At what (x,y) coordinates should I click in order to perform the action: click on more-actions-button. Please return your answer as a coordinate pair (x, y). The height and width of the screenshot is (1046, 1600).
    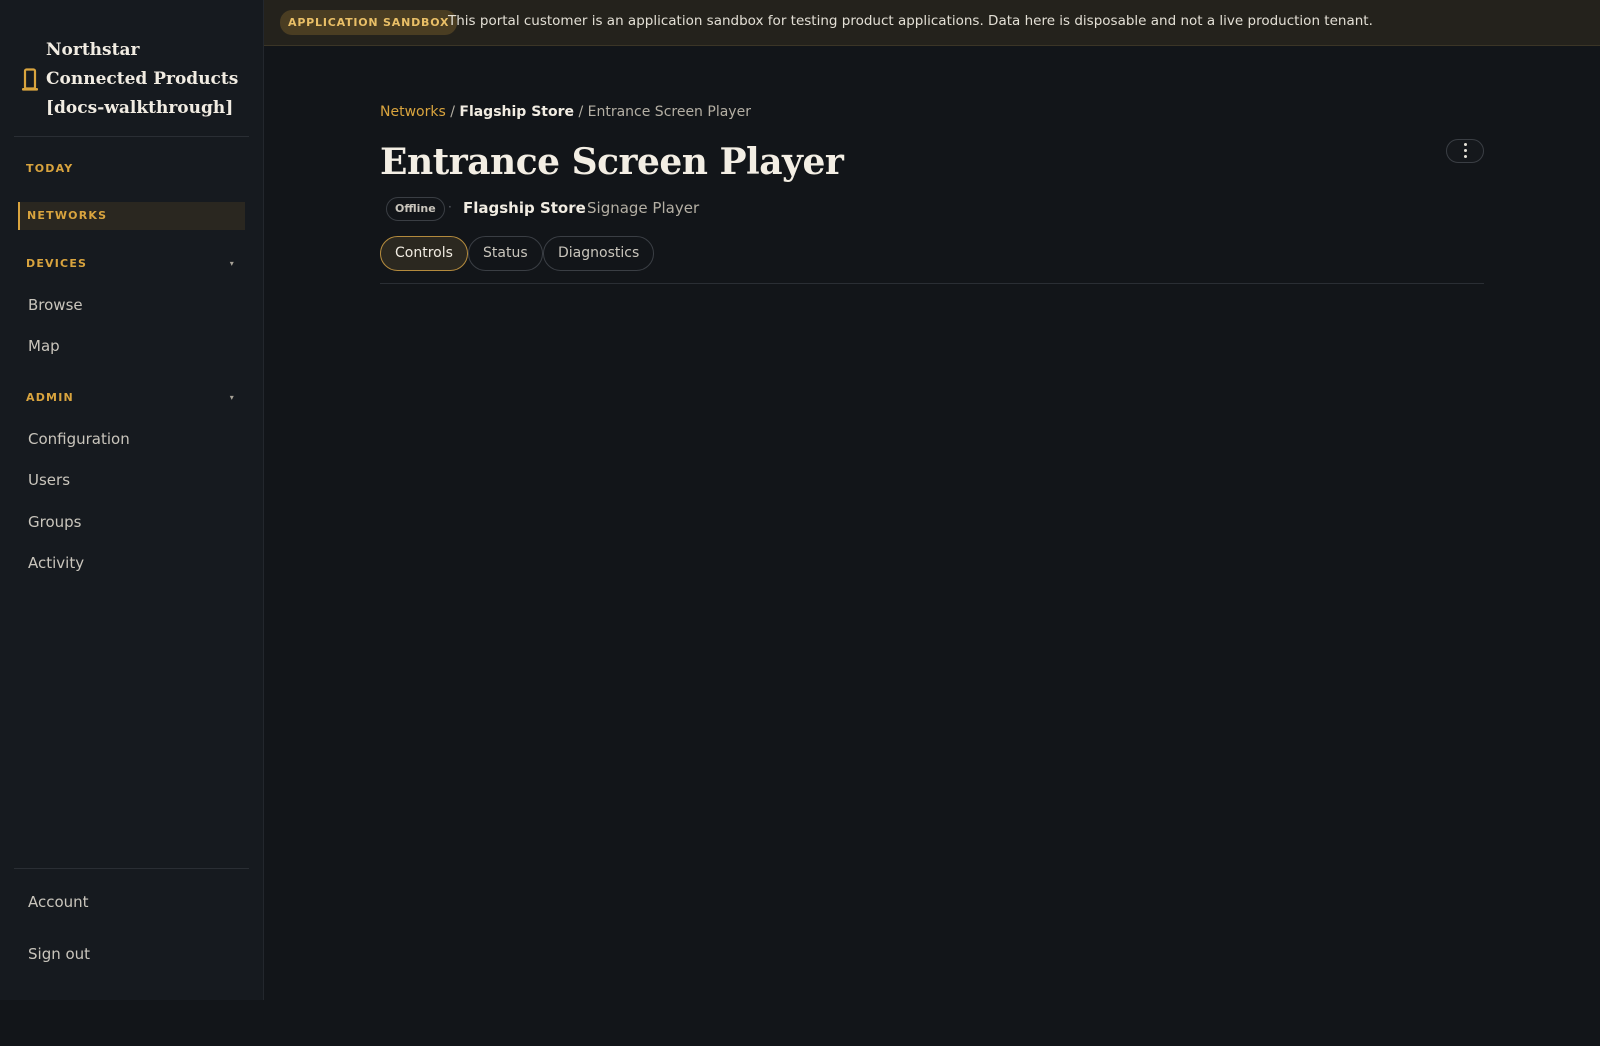
    Looking at the image, I should click on (1465, 151).